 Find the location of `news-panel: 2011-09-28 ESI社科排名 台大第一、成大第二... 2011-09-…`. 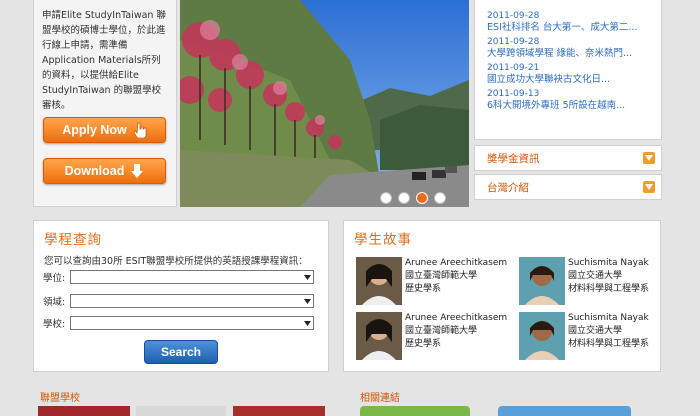

news-panel: 2011-09-28 ESI社科排名 台大第一、成大第二... 2011-09-… is located at coordinates (568, 70).